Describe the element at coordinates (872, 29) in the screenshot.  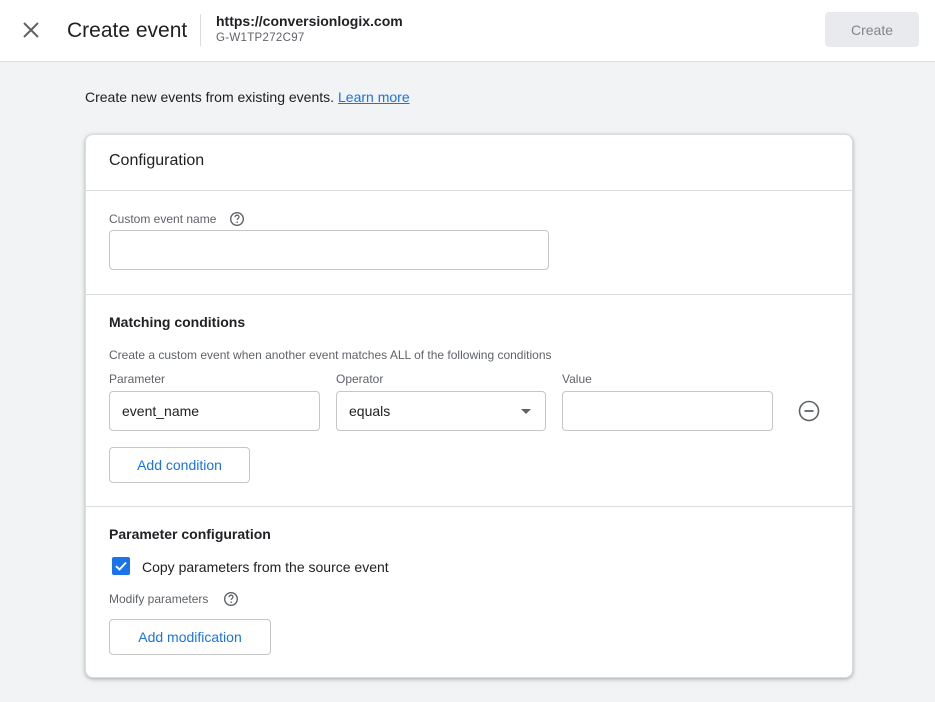
I see `create-button: Create` at that location.